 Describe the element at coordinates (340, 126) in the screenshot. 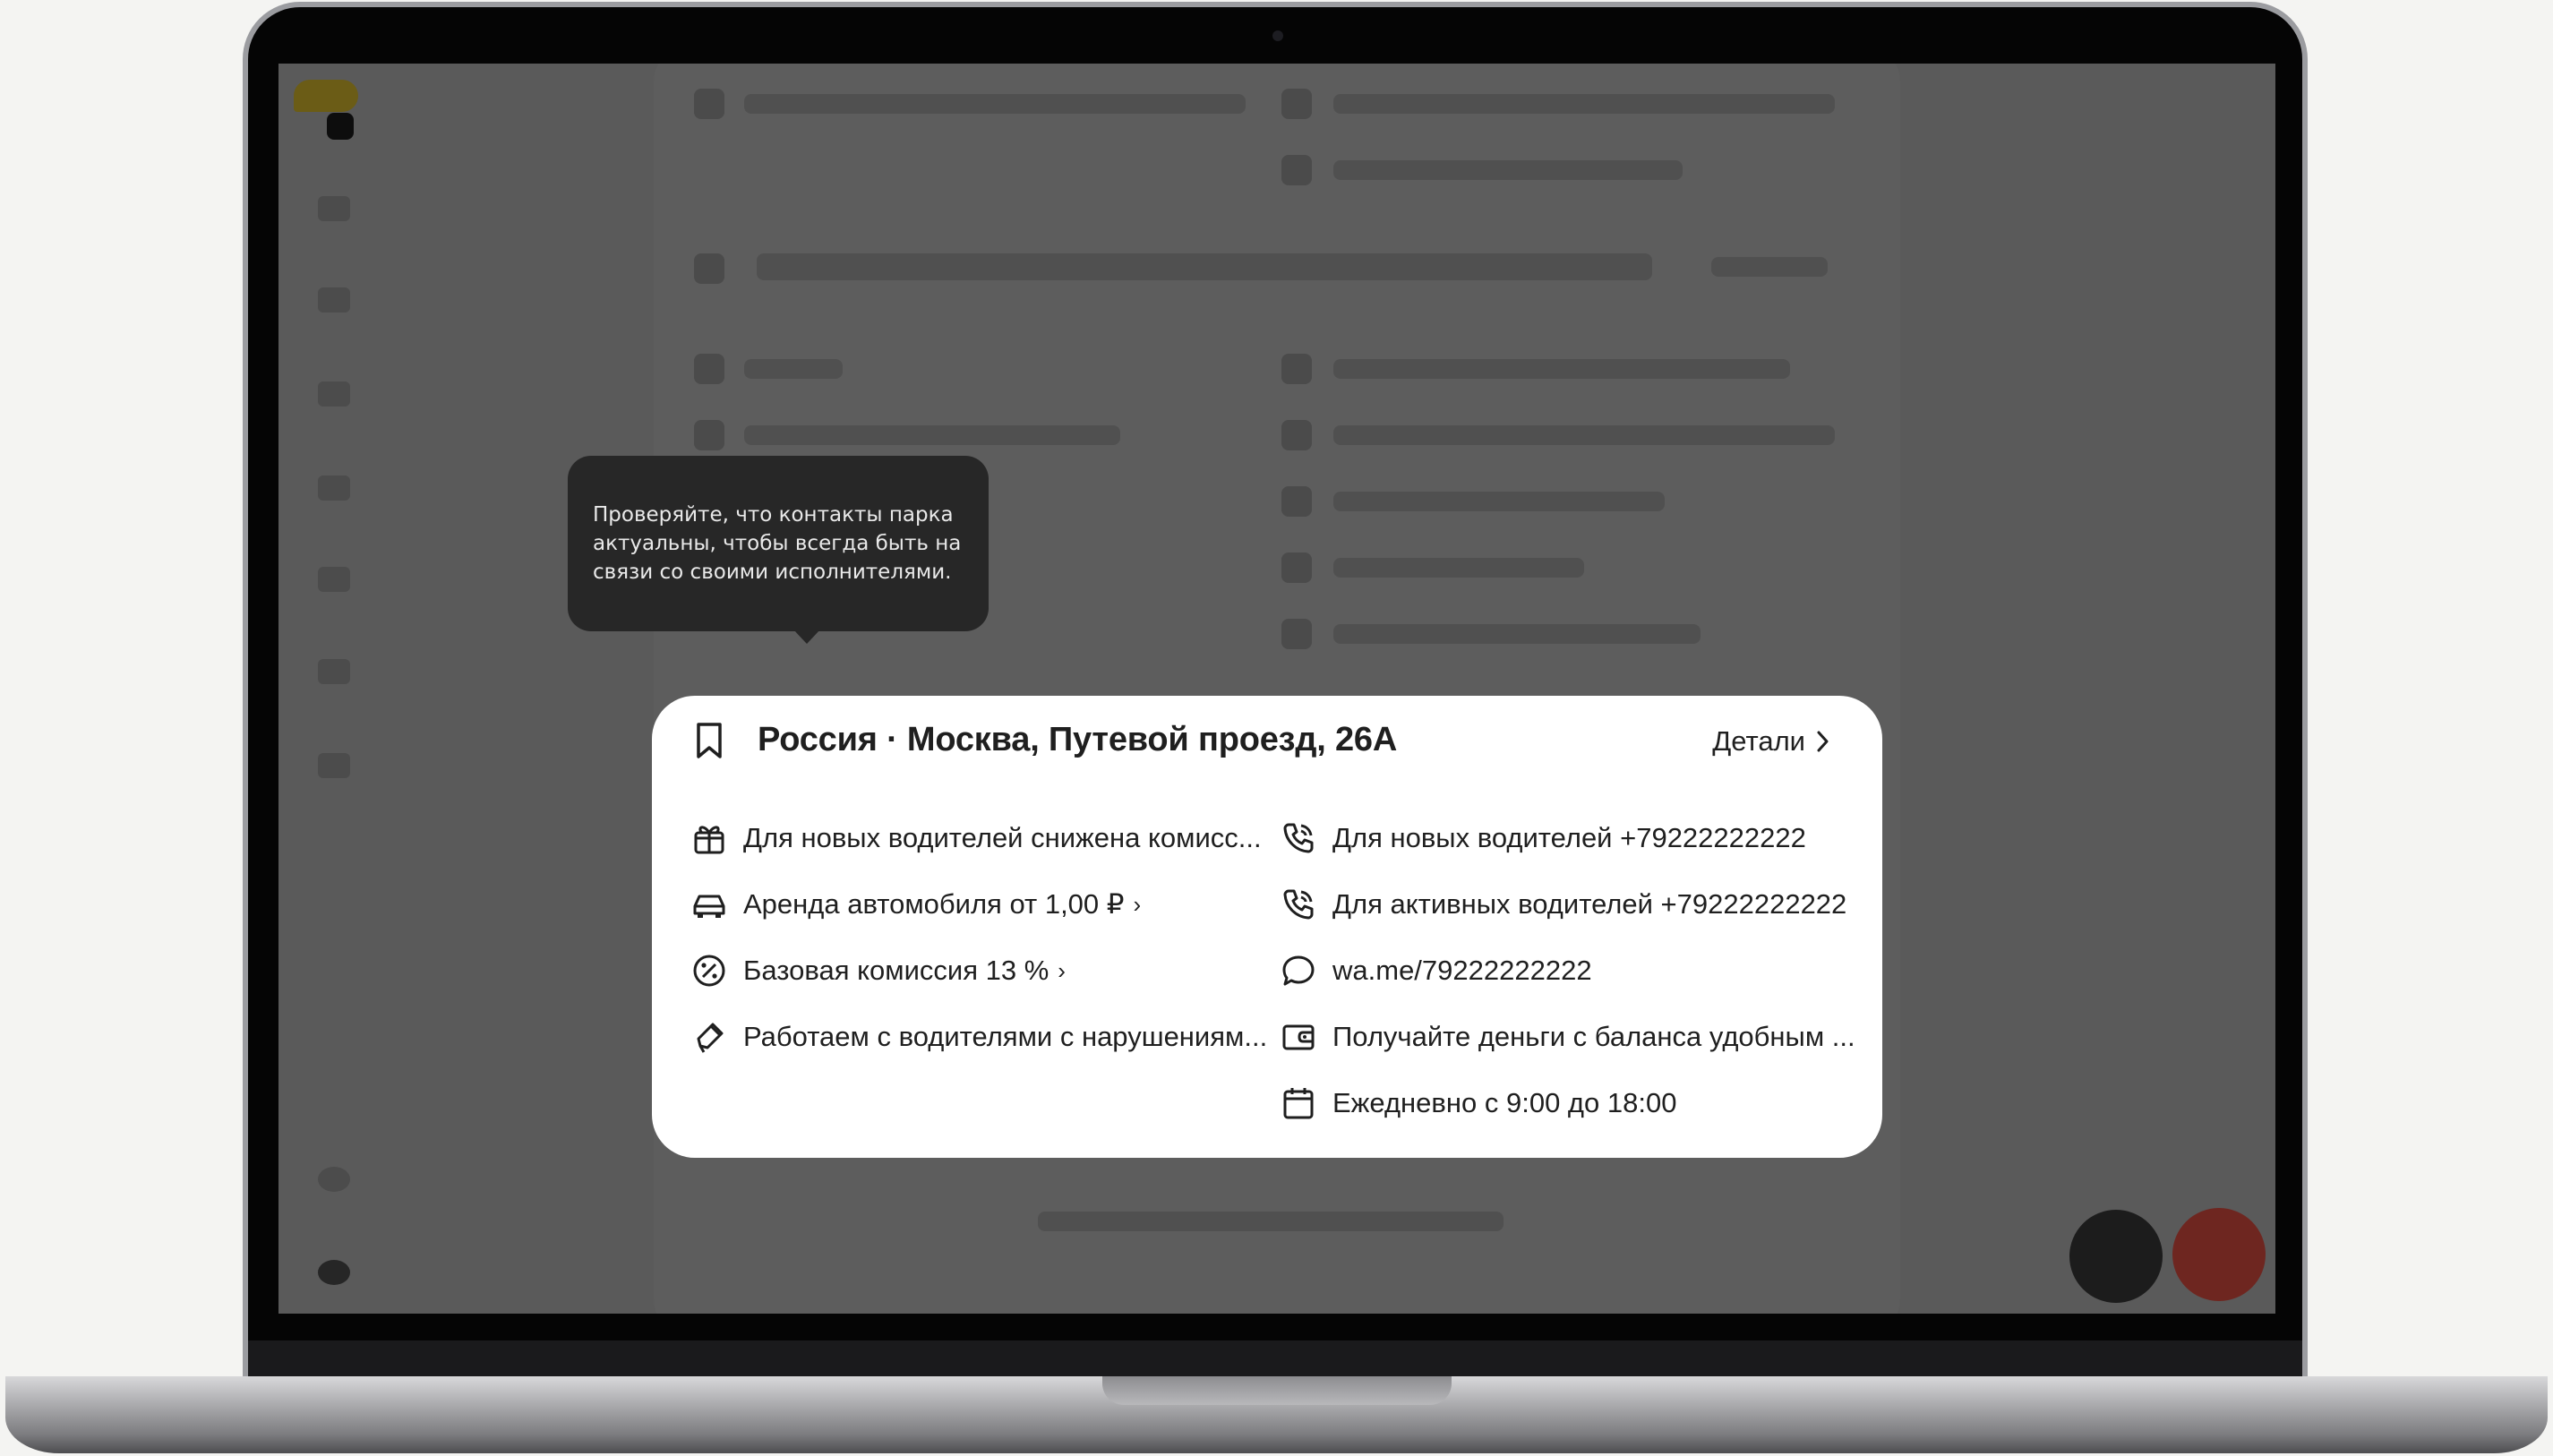

I see `logo-mark` at that location.